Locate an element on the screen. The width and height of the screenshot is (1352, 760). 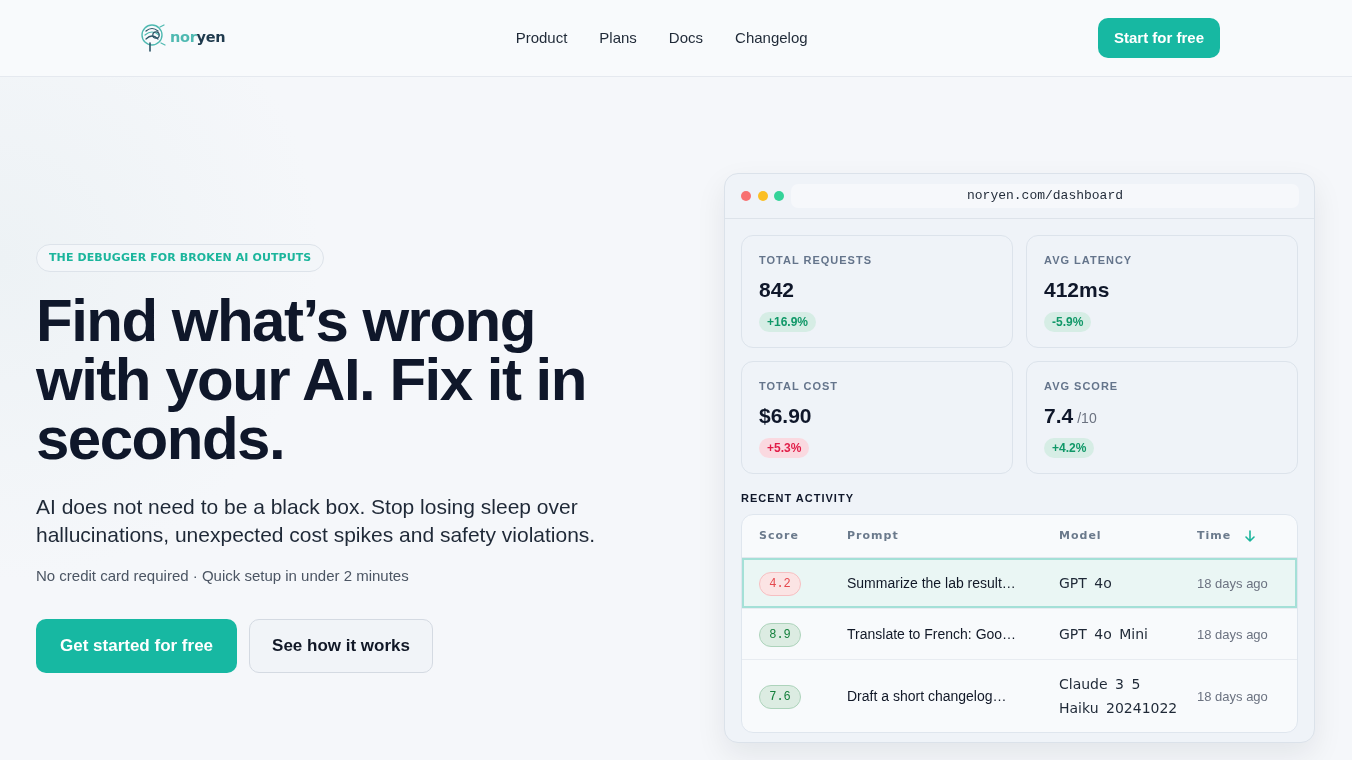
activity-row: 4.2 Summarize the lab result… GPT 4o 18 days ago is located at coordinates (1019, 583).